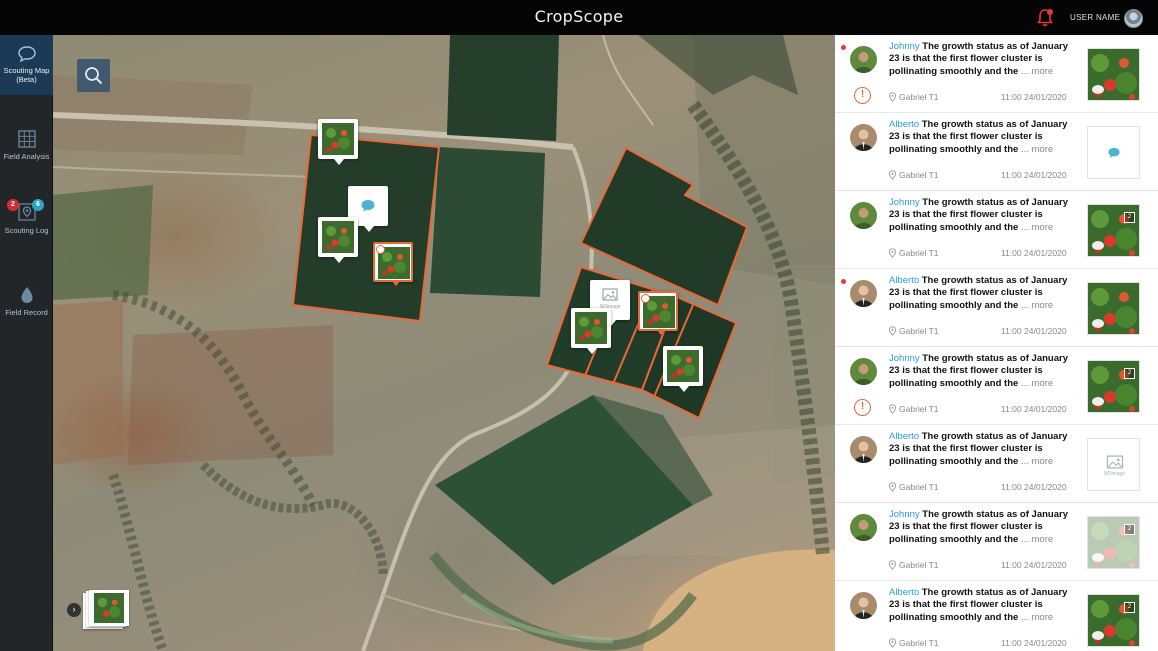 The height and width of the screenshot is (651, 1158). I want to click on stack-card-top, so click(109, 608).